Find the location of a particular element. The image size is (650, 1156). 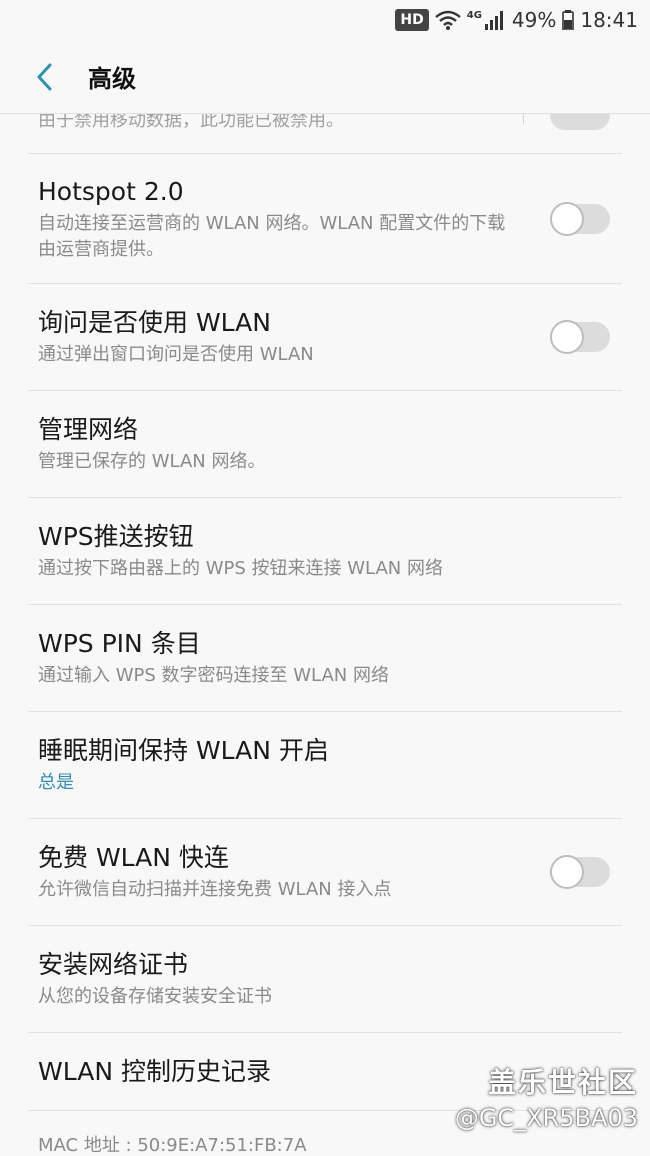

setting-title: 睡眠期间保持 WLAN 开启 is located at coordinates (183, 750).